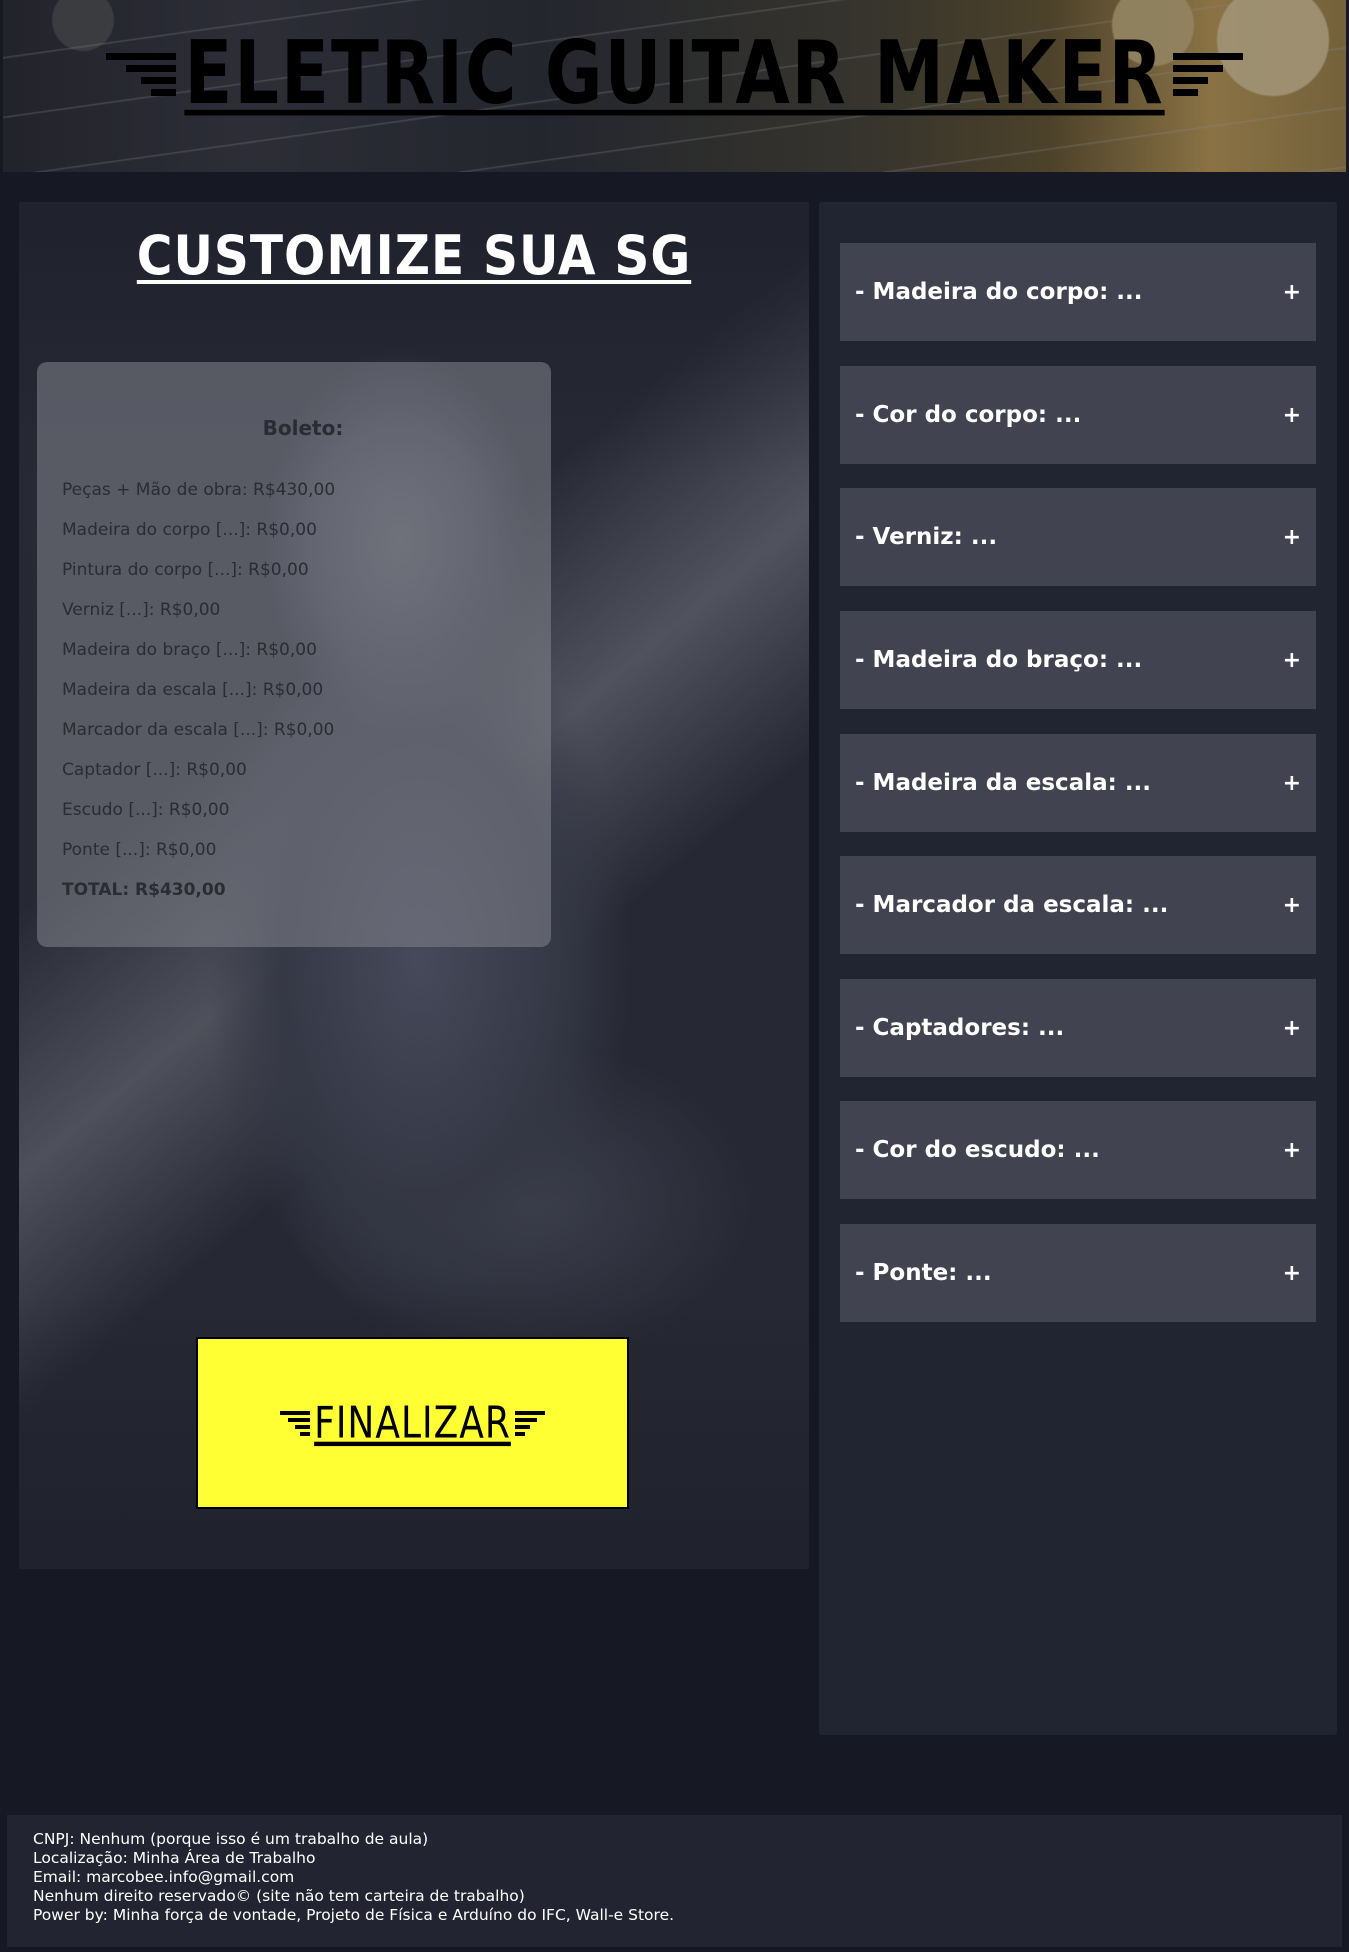 The image size is (1349, 1952). Describe the element at coordinates (193, 690) in the screenshot. I see `boleto-line: Madeira da escala [...]: R$0,00` at that location.